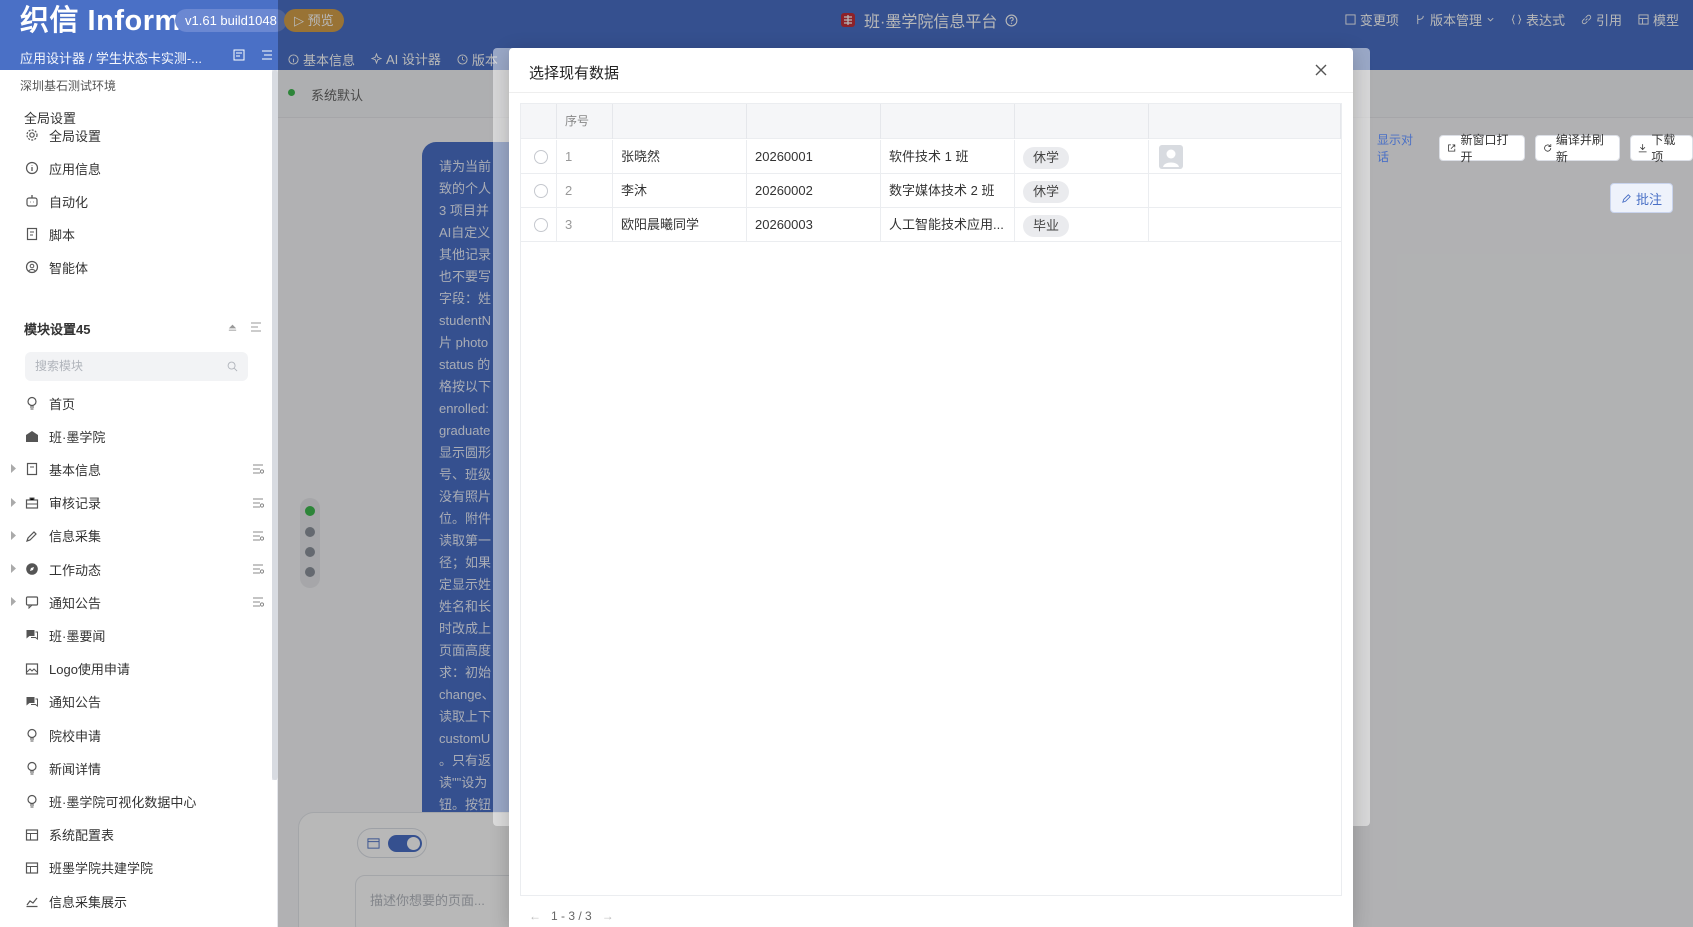  Describe the element at coordinates (135, 469) in the screenshot. I see `sidebar-item-module: 基本信息` at that location.